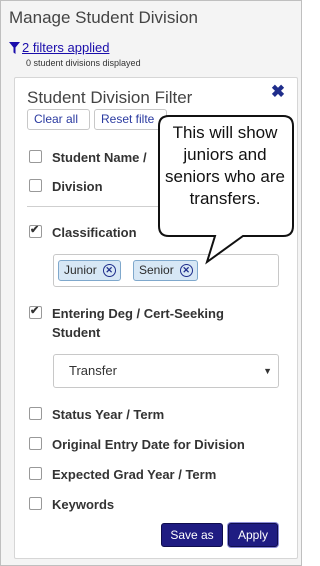 This screenshot has height=566, width=320. What do you see at coordinates (83, 63) in the screenshot?
I see `results-count: 0 student divisions displayed` at bounding box center [83, 63].